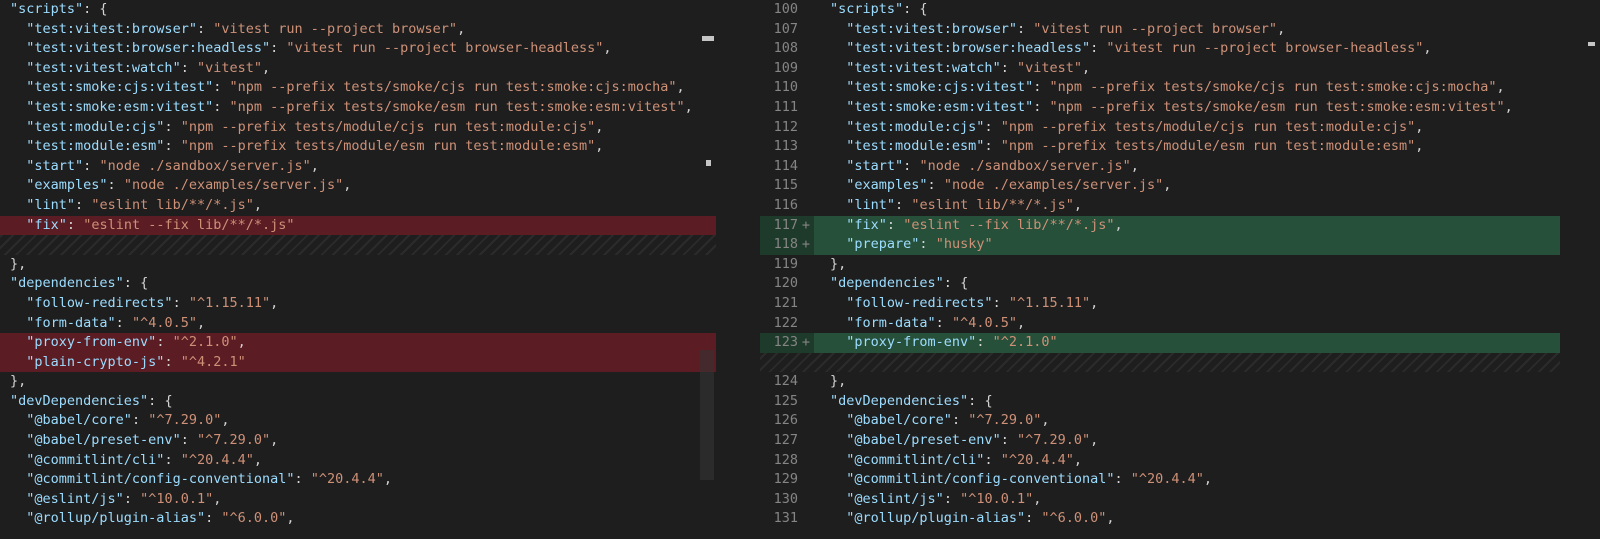  What do you see at coordinates (1160, 206) in the screenshot?
I see `code-line: 116 "lint": "eslint lib/**/*.js",` at bounding box center [1160, 206].